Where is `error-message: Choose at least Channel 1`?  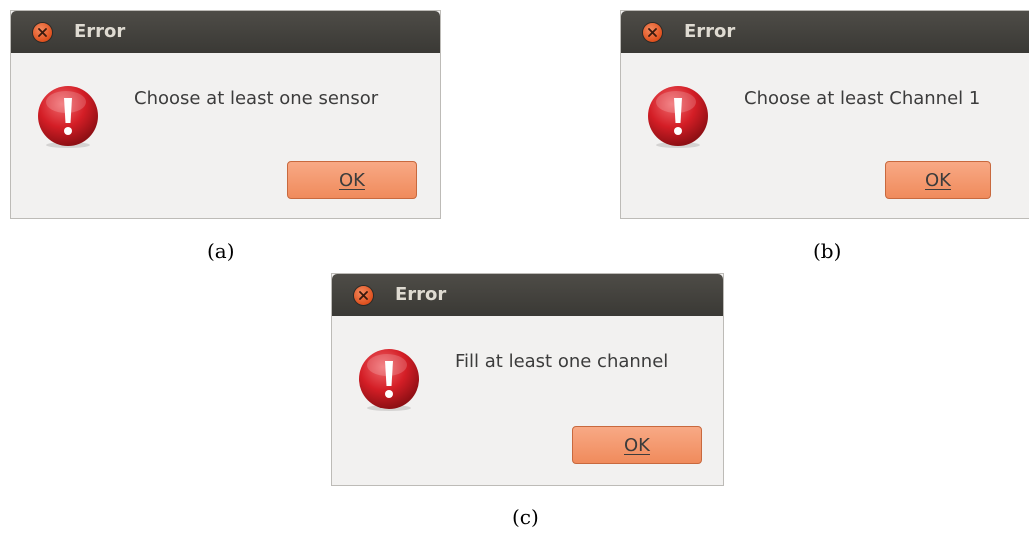 error-message: Choose at least Channel 1 is located at coordinates (862, 98).